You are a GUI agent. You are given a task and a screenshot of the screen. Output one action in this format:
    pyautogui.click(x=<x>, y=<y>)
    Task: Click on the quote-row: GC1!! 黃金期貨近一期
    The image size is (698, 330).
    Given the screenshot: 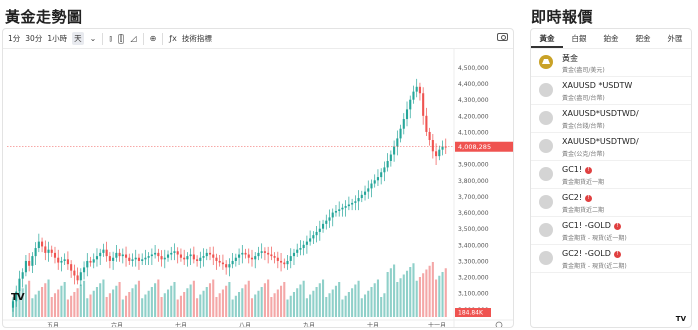 What is the action you would take?
    pyautogui.click(x=611, y=175)
    